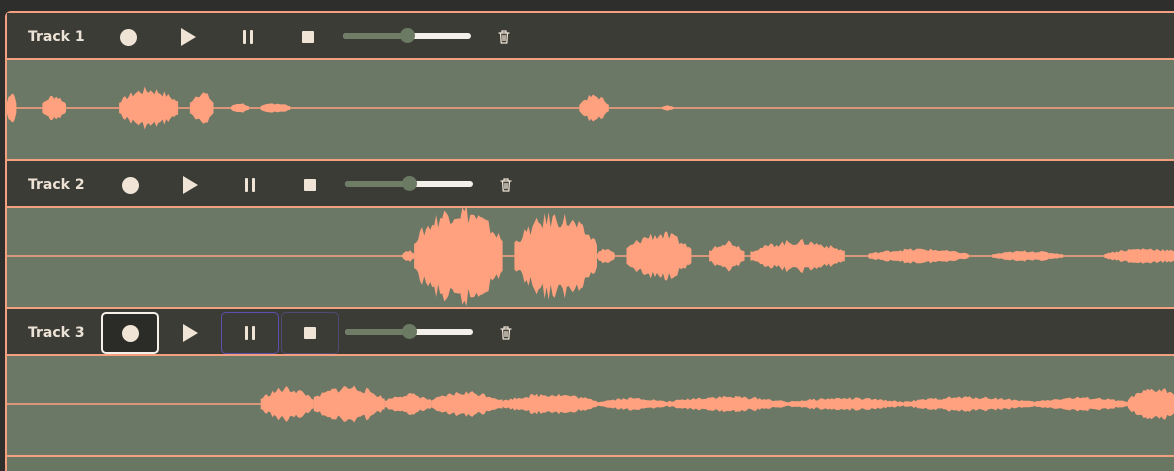 This screenshot has width=1174, height=471. What do you see at coordinates (56, 185) in the screenshot?
I see `track-name: Track 2` at bounding box center [56, 185].